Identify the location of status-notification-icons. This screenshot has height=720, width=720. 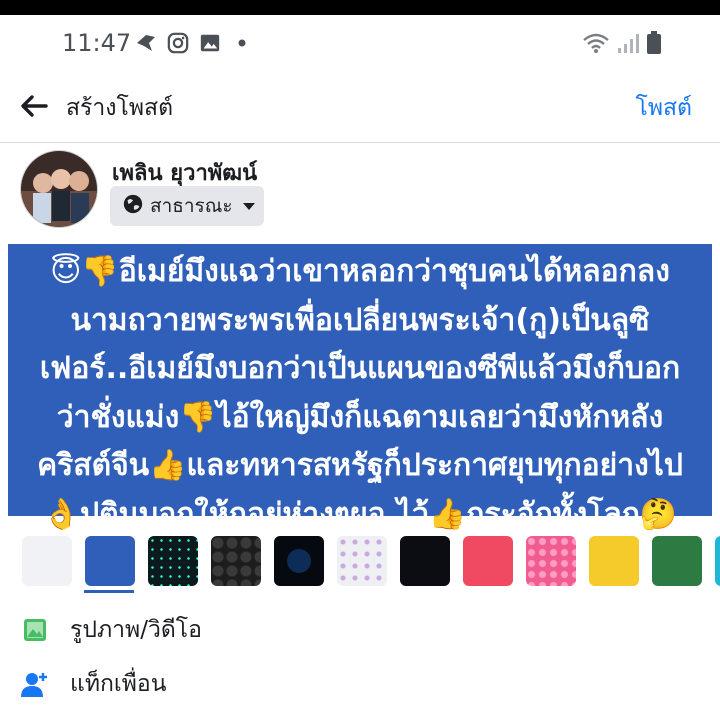
(194, 43).